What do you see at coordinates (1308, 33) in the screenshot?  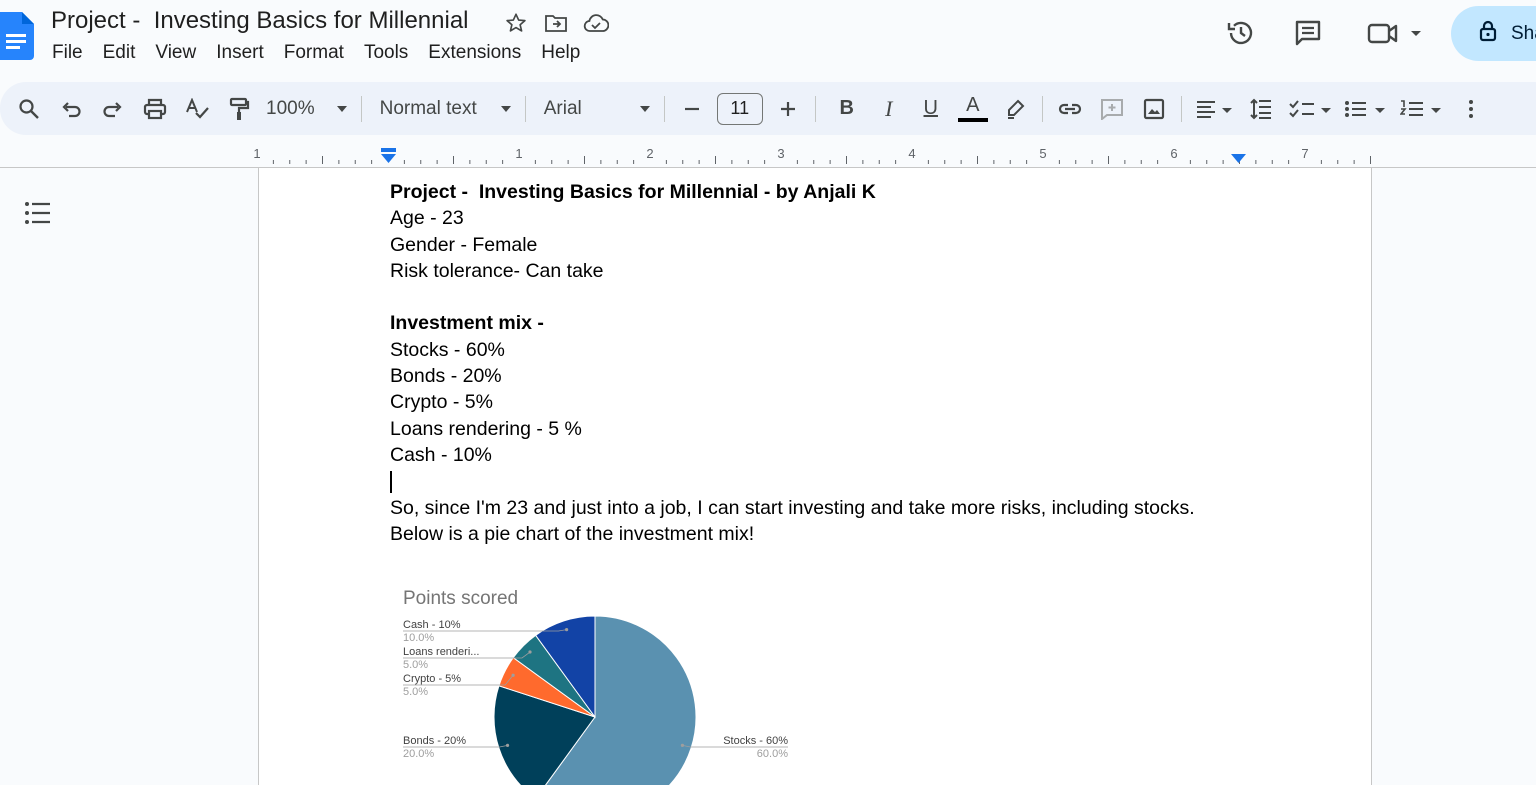 I see `comments-icon` at bounding box center [1308, 33].